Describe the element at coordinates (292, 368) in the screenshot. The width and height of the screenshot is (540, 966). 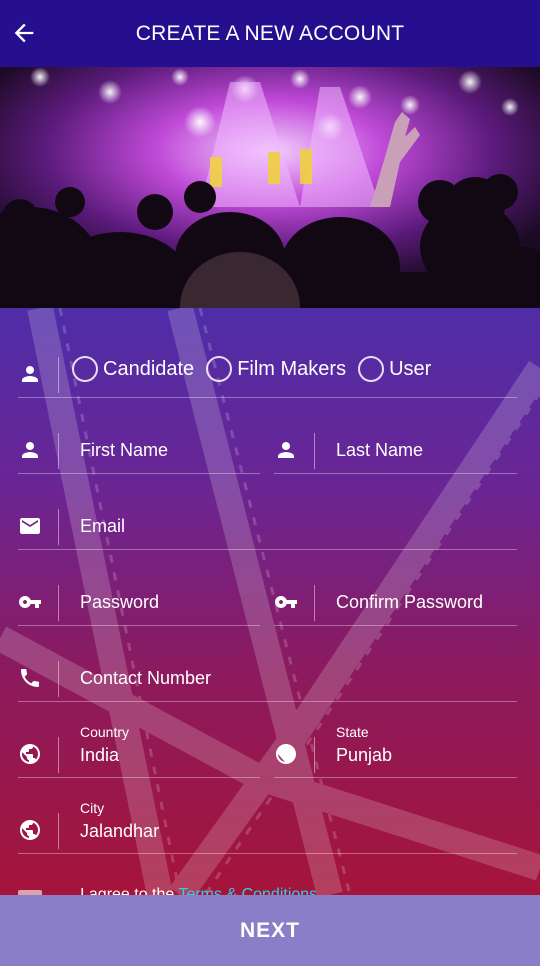
I see `radio-label: Film Makers` at that location.